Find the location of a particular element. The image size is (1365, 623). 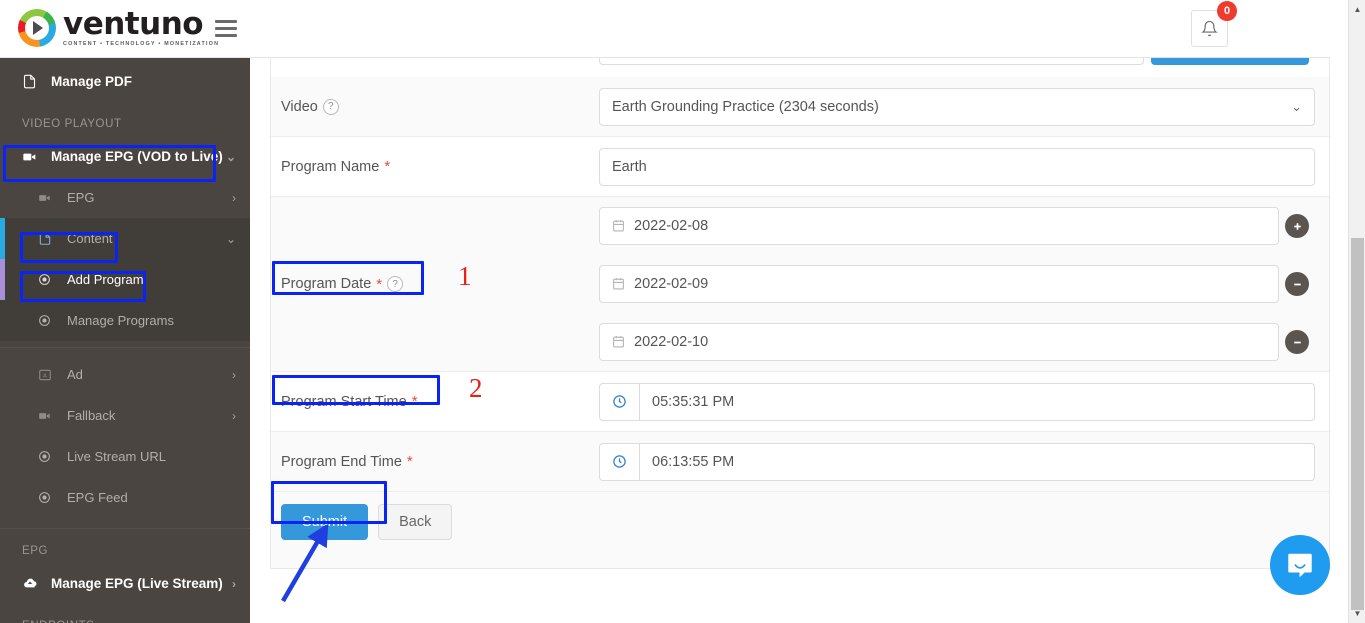

sidebar-item-content: Content ⌄ is located at coordinates (125, 238).